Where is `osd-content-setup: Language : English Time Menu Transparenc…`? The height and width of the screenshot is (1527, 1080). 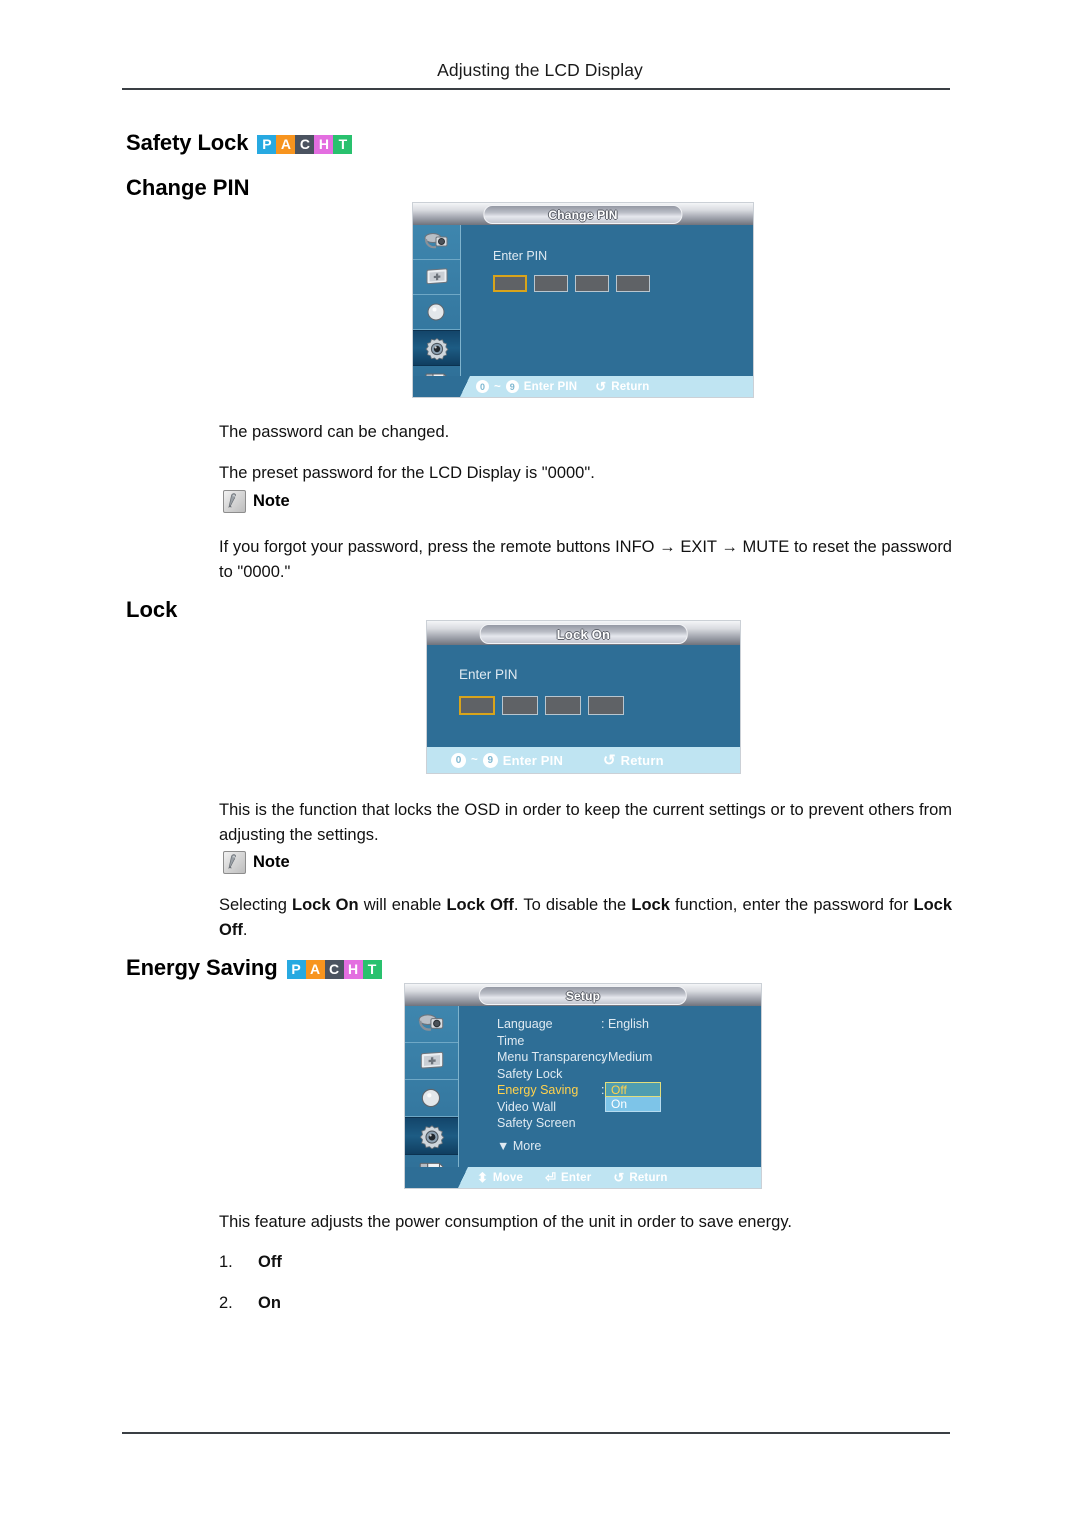
osd-content-setup: Language : English Time Menu Transparenc… is located at coordinates (610, 1097).